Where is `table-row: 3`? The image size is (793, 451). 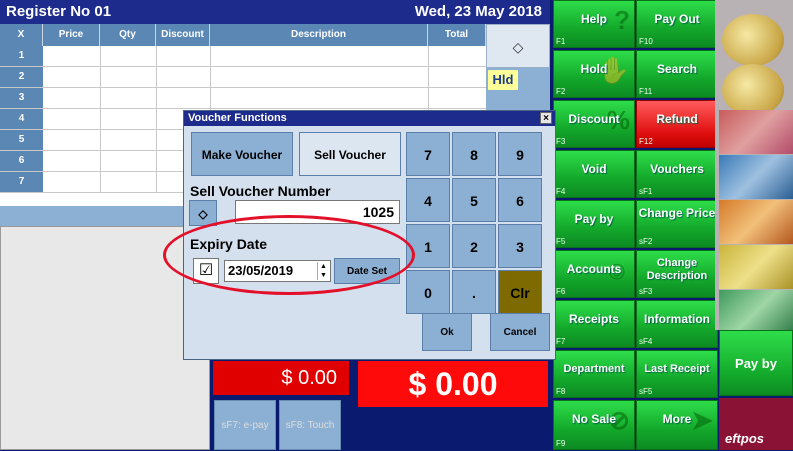 table-row: 3 is located at coordinates (243, 98).